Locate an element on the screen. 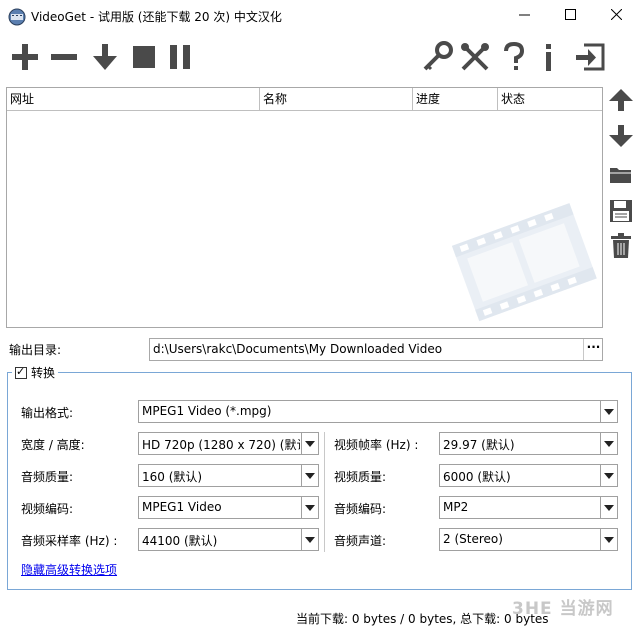 The height and width of the screenshot is (627, 639). license-key-button is located at coordinates (437, 57).